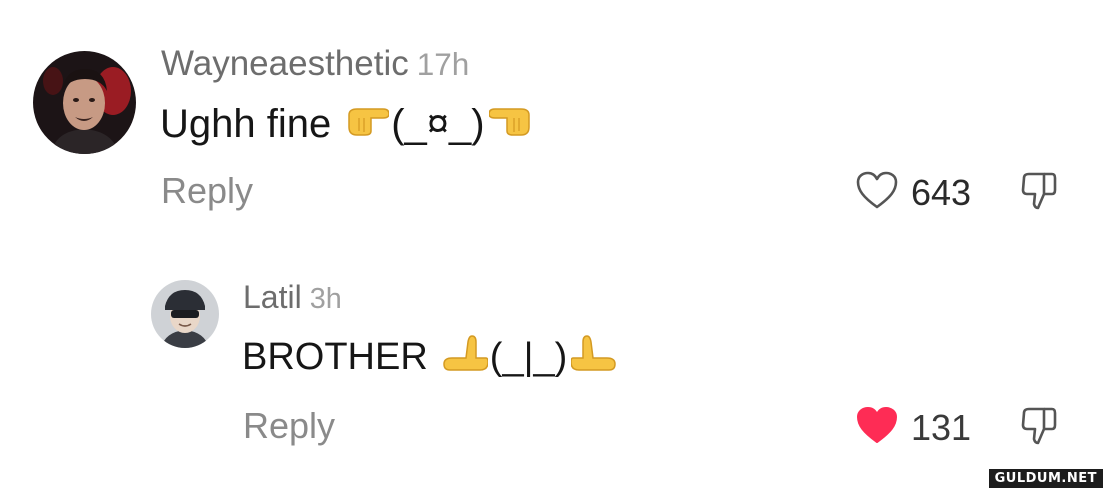 This screenshot has width=1109, height=491. Describe the element at coordinates (429, 357) in the screenshot. I see `comment-text: BROTHER (_|_)` at that location.